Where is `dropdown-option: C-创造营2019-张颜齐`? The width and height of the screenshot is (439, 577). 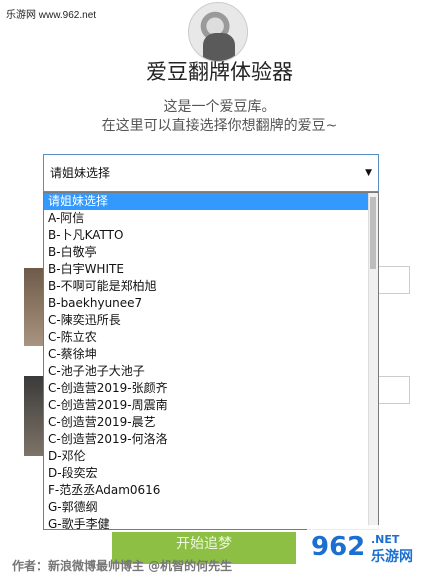
dropdown-option: C-创造营2019-张颜齐 is located at coordinates (211, 388).